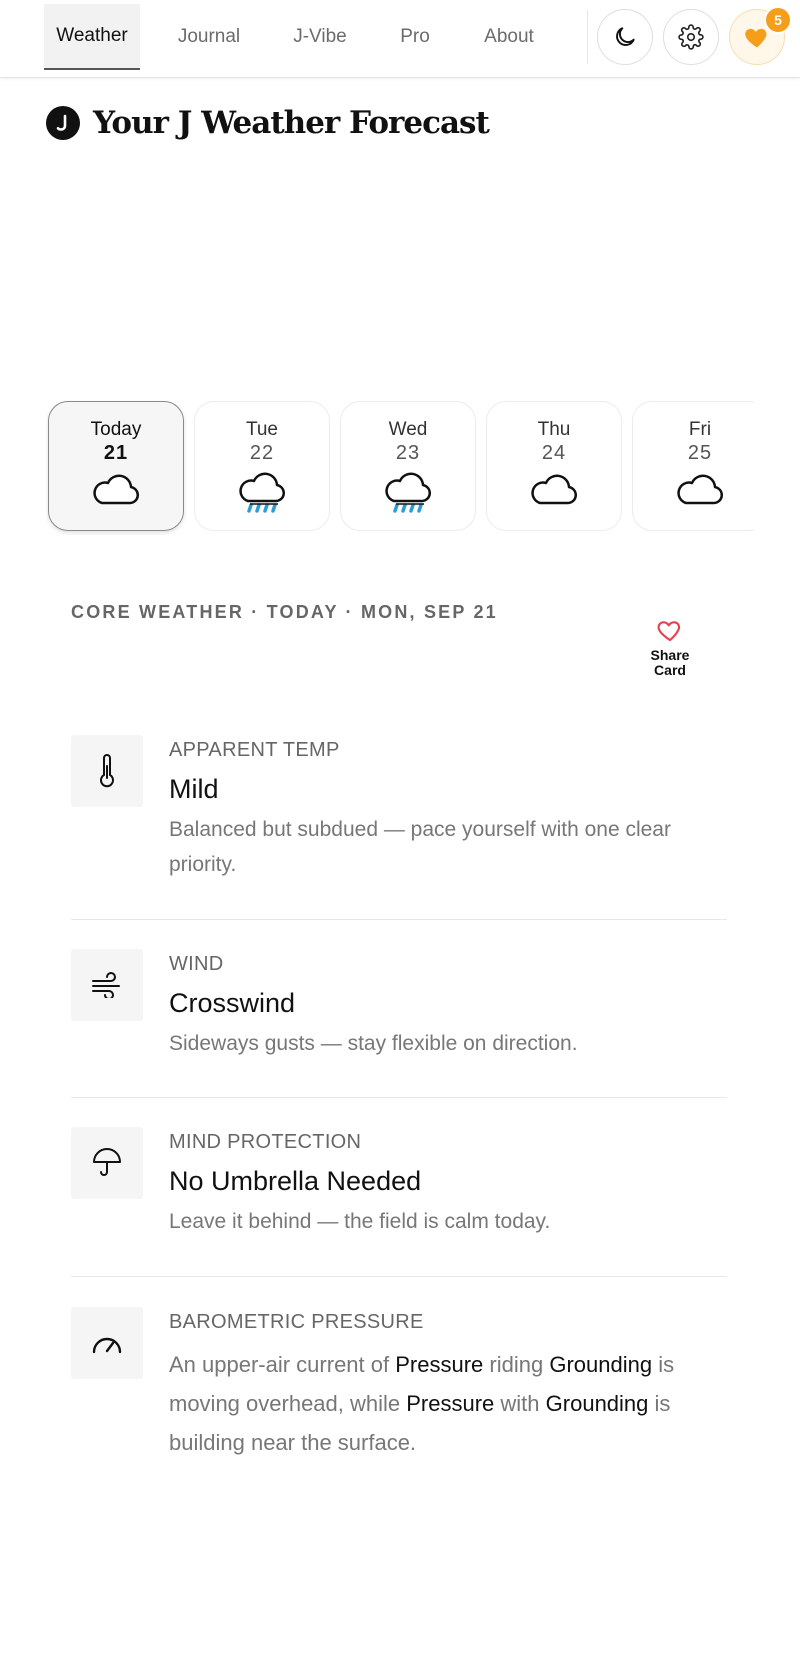  I want to click on day-date: 21, so click(116, 453).